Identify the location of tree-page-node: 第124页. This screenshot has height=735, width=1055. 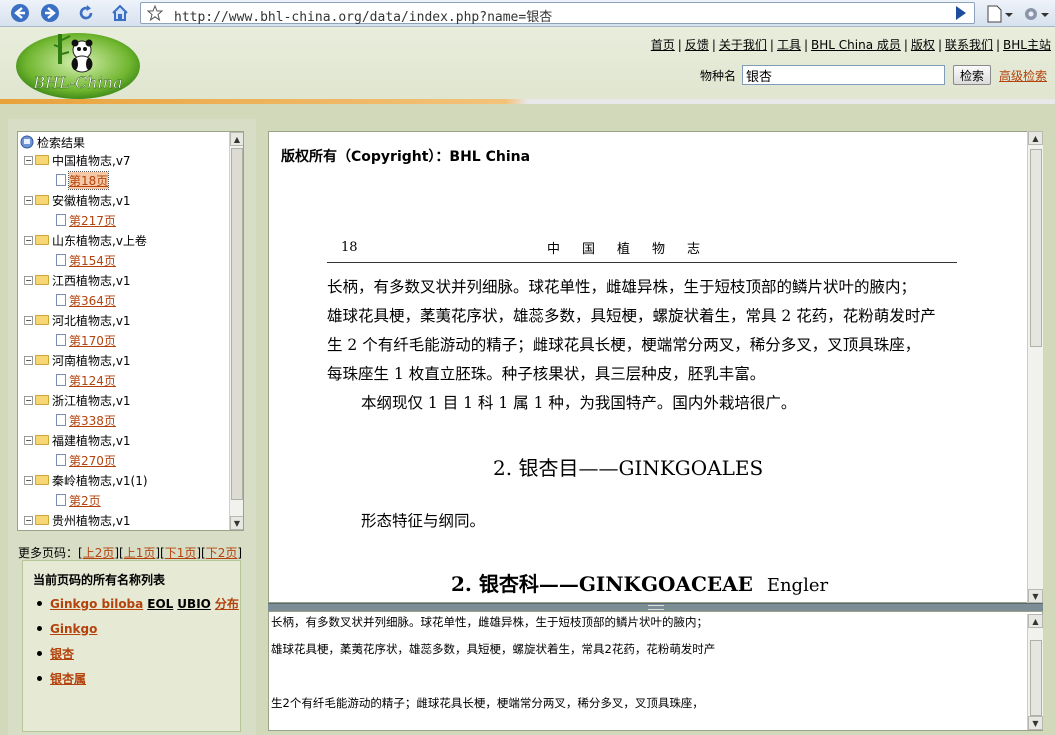
(125, 380).